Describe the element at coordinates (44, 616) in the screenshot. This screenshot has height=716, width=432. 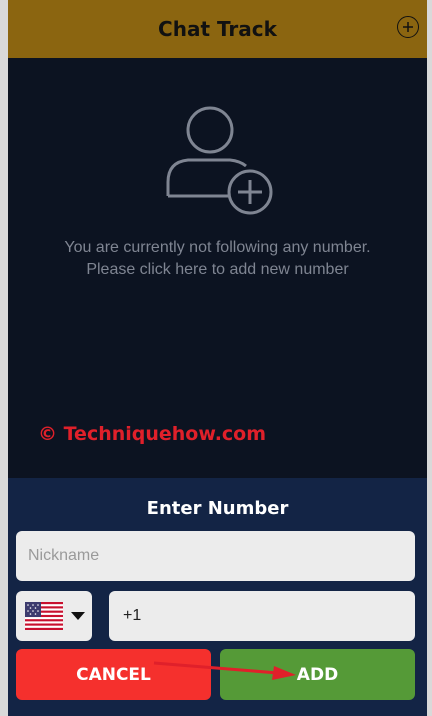
I see `us-flag-icon` at that location.